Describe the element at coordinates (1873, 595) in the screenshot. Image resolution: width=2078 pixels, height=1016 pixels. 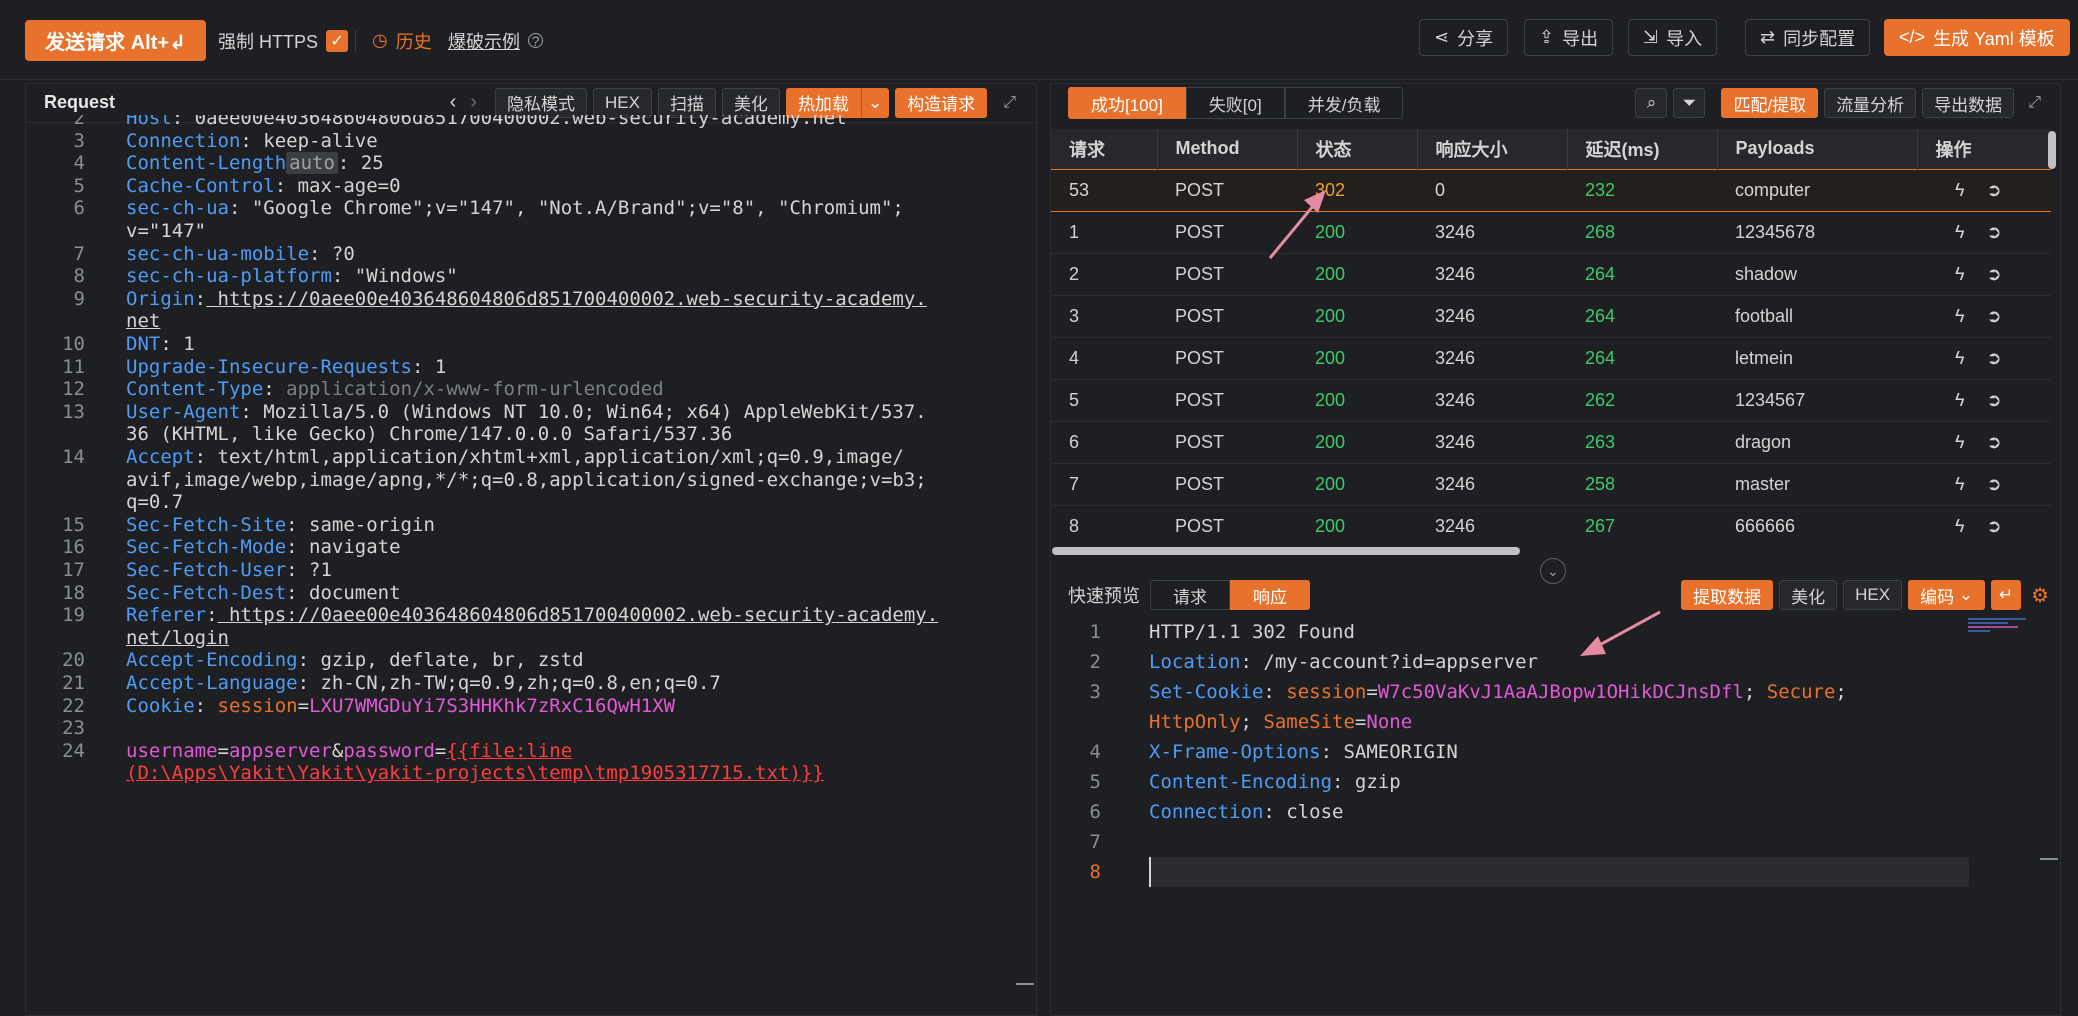
I see `preview-hex-button: HEX` at that location.